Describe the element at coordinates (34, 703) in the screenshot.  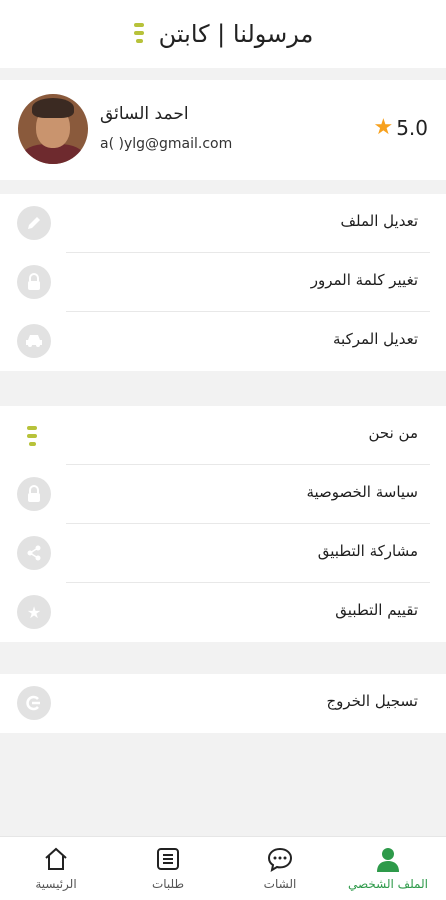
I see `logout-icon` at that location.